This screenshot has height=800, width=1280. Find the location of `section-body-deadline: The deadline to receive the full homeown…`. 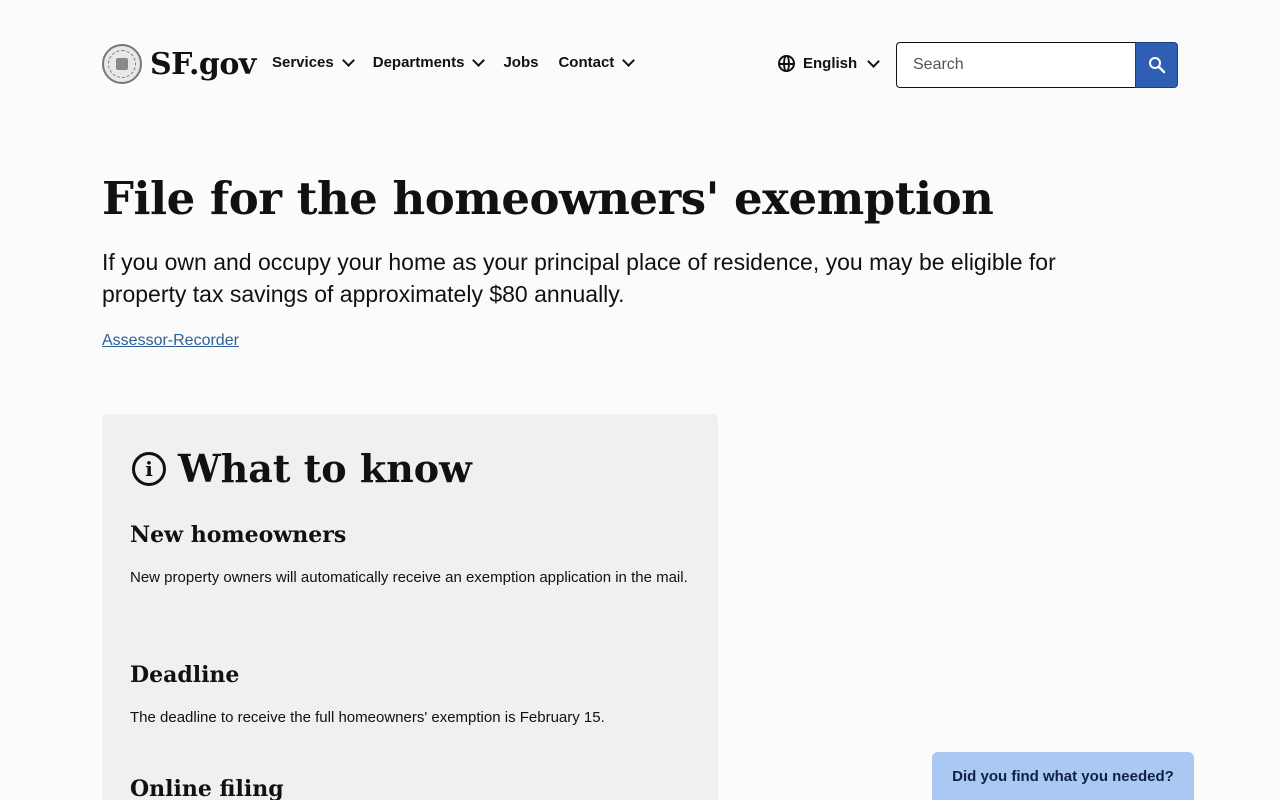

section-body-deadline: The deadline to receive the full homeown… is located at coordinates (367, 717).